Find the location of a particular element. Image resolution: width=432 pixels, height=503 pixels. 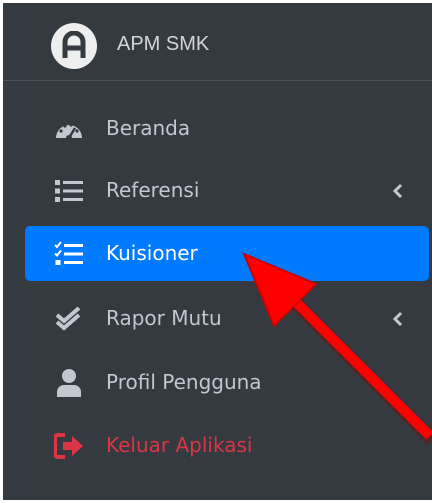

sidebar-item-profil-pengguna: Profil Pengguna is located at coordinates (227, 382).